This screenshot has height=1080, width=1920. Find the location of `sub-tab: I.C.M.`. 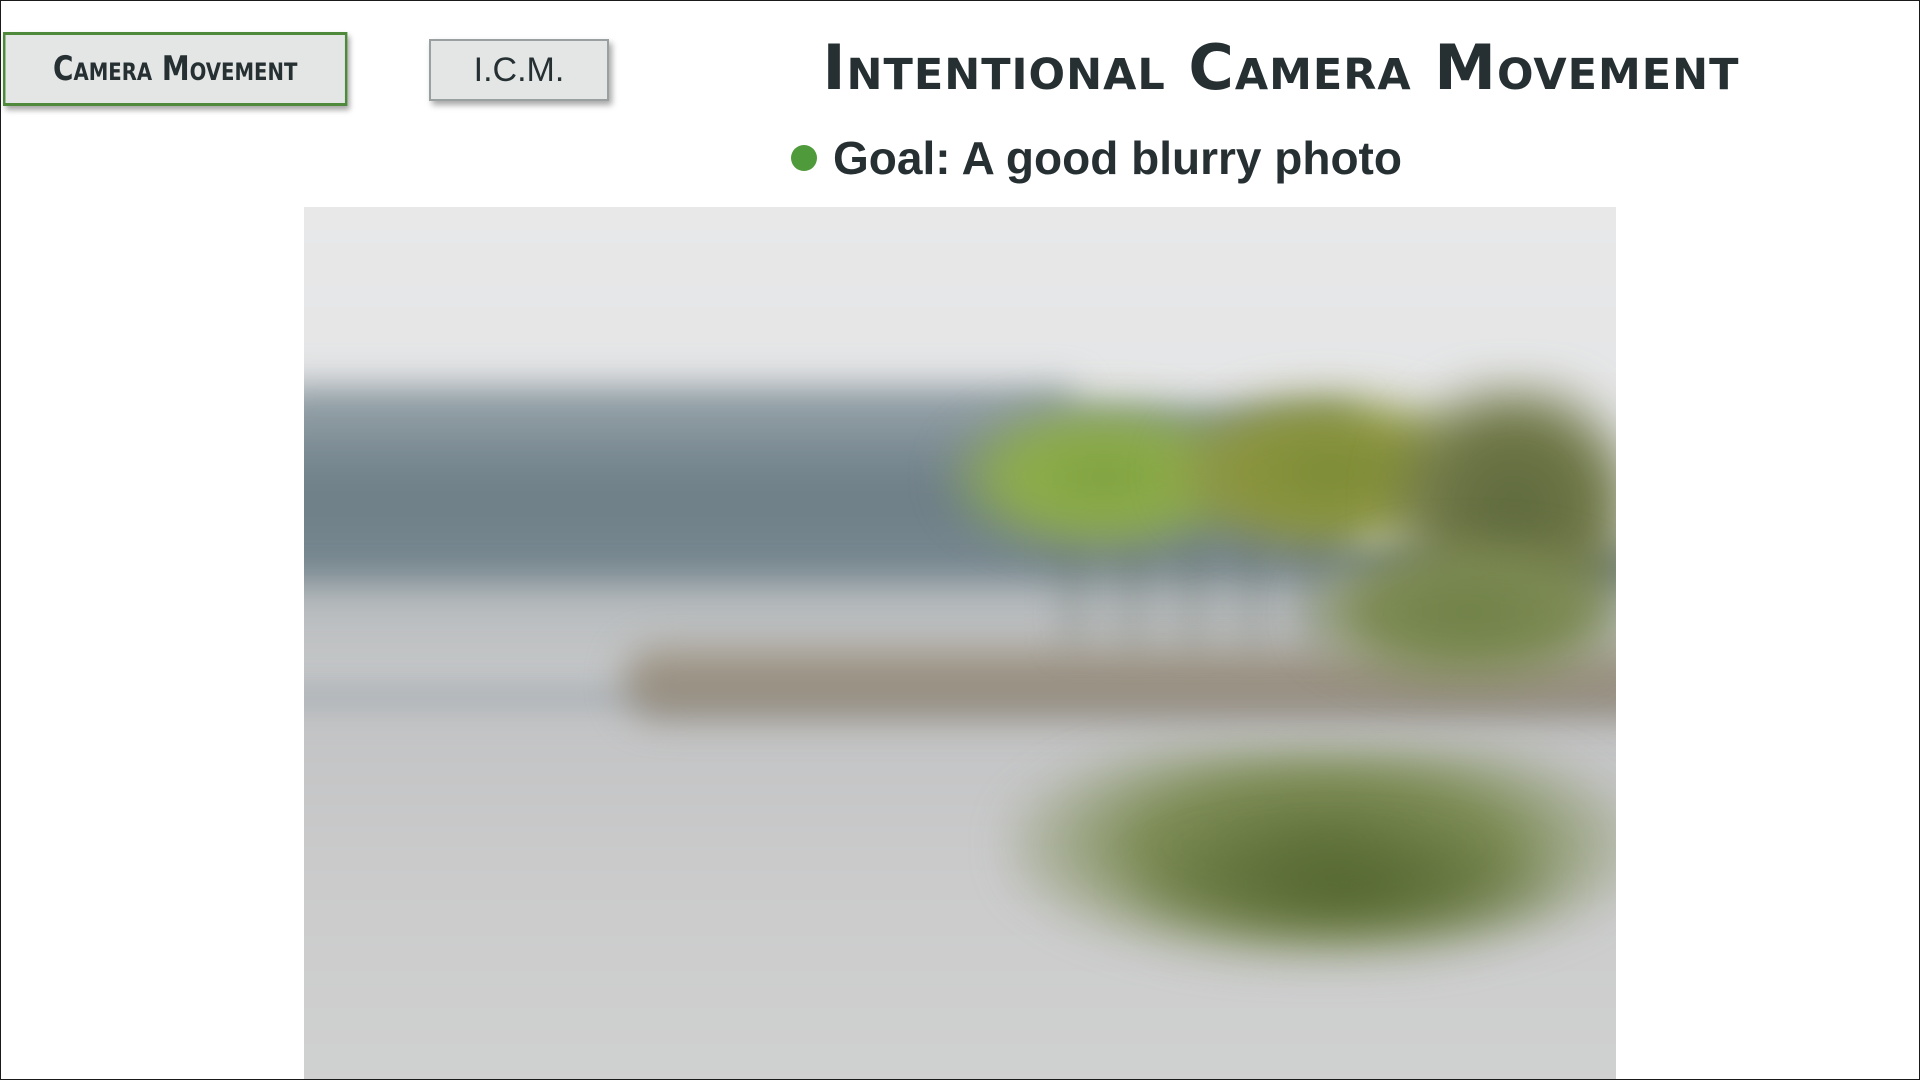

sub-tab: I.C.M. is located at coordinates (519, 70).